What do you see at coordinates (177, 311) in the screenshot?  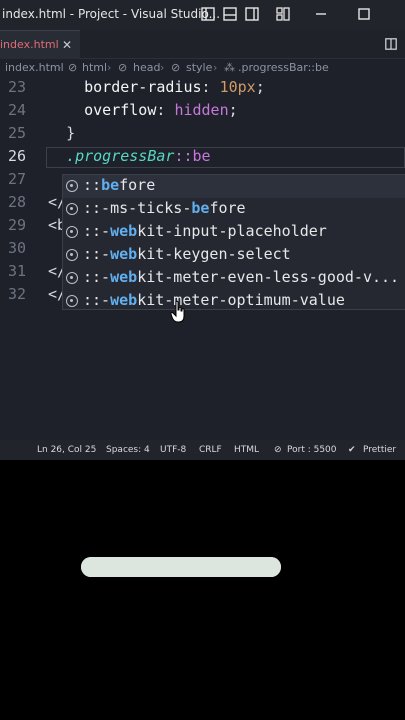 I see `mouse-pointer-icon` at bounding box center [177, 311].